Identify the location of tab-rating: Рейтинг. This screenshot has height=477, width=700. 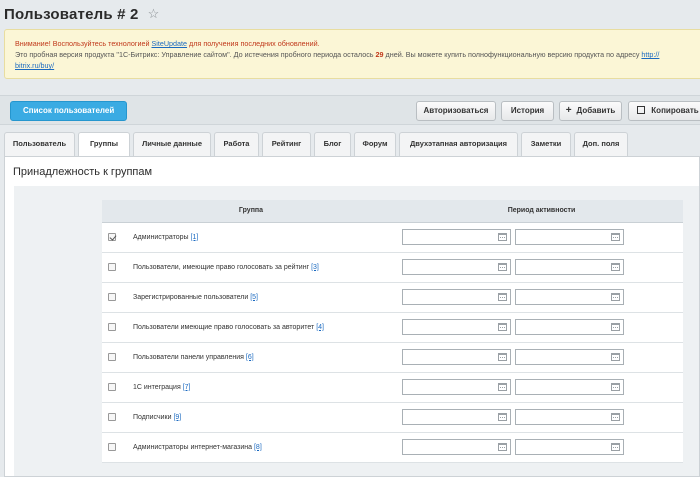
(286, 144).